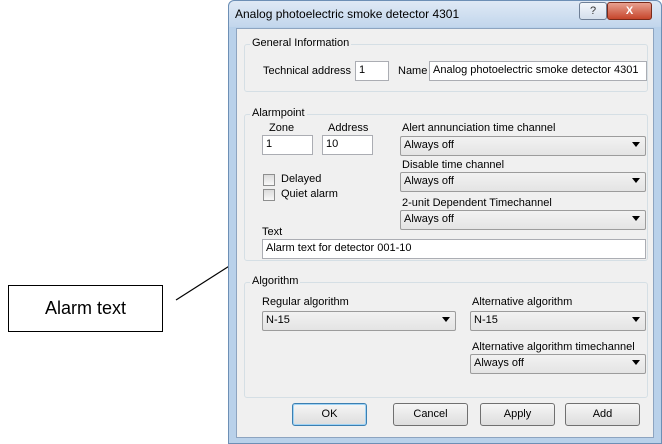 The image size is (662, 444). What do you see at coordinates (348, 128) in the screenshot?
I see `address-label: Address` at bounding box center [348, 128].